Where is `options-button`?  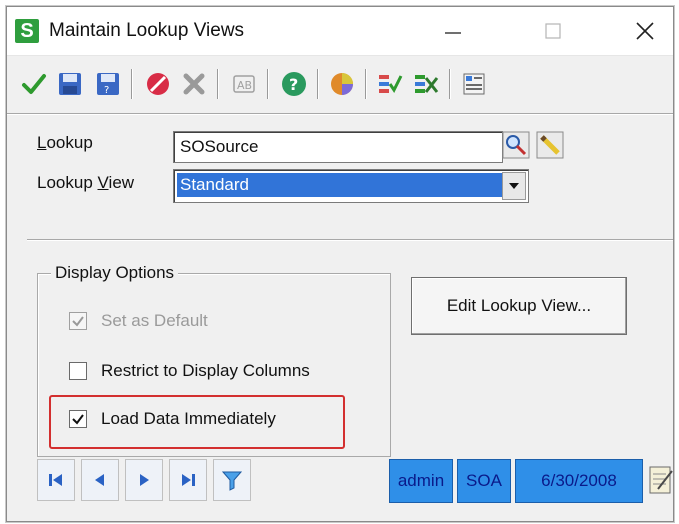
options-button is located at coordinates (342, 84).